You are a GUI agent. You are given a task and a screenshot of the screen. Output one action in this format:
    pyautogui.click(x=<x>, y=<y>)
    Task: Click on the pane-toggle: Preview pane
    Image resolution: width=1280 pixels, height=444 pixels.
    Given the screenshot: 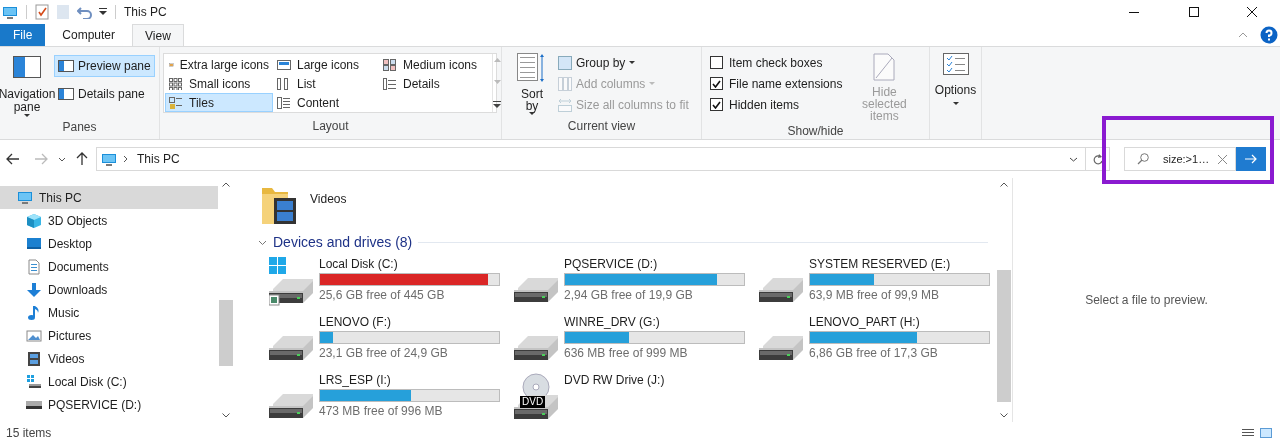 What is the action you would take?
    pyautogui.click(x=104, y=66)
    